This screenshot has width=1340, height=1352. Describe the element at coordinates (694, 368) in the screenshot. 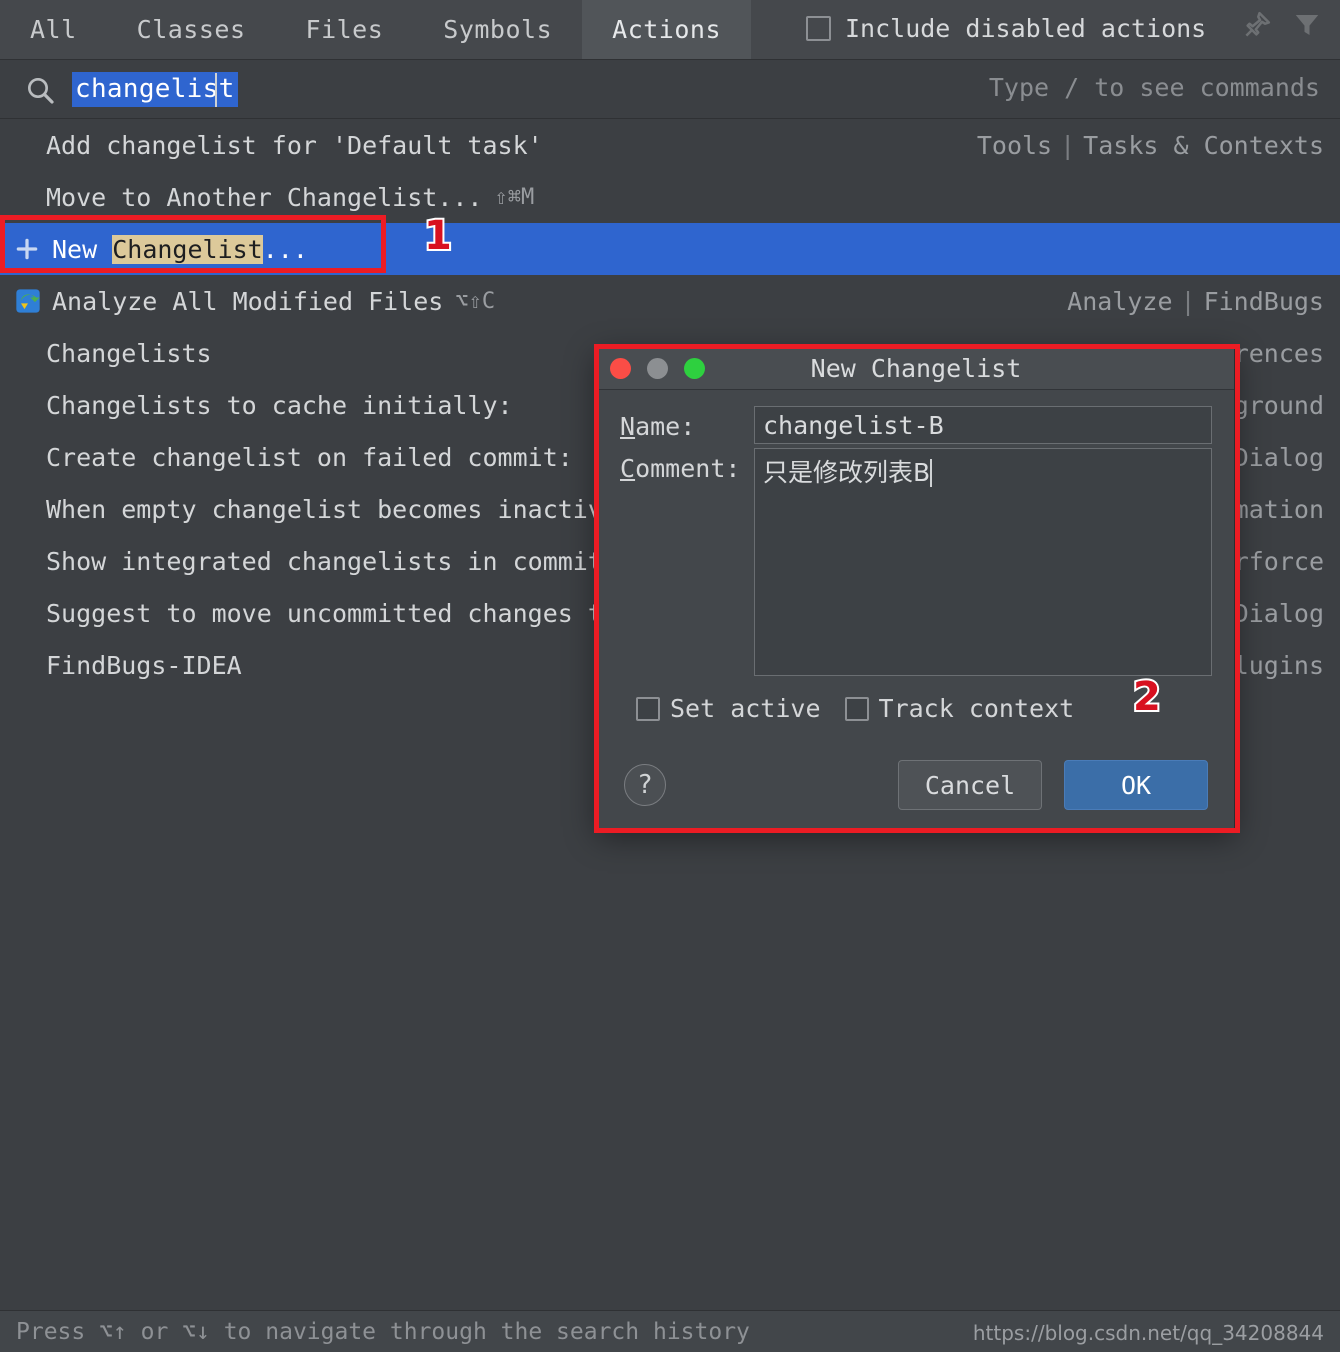

I see `zoom-button-icon` at that location.